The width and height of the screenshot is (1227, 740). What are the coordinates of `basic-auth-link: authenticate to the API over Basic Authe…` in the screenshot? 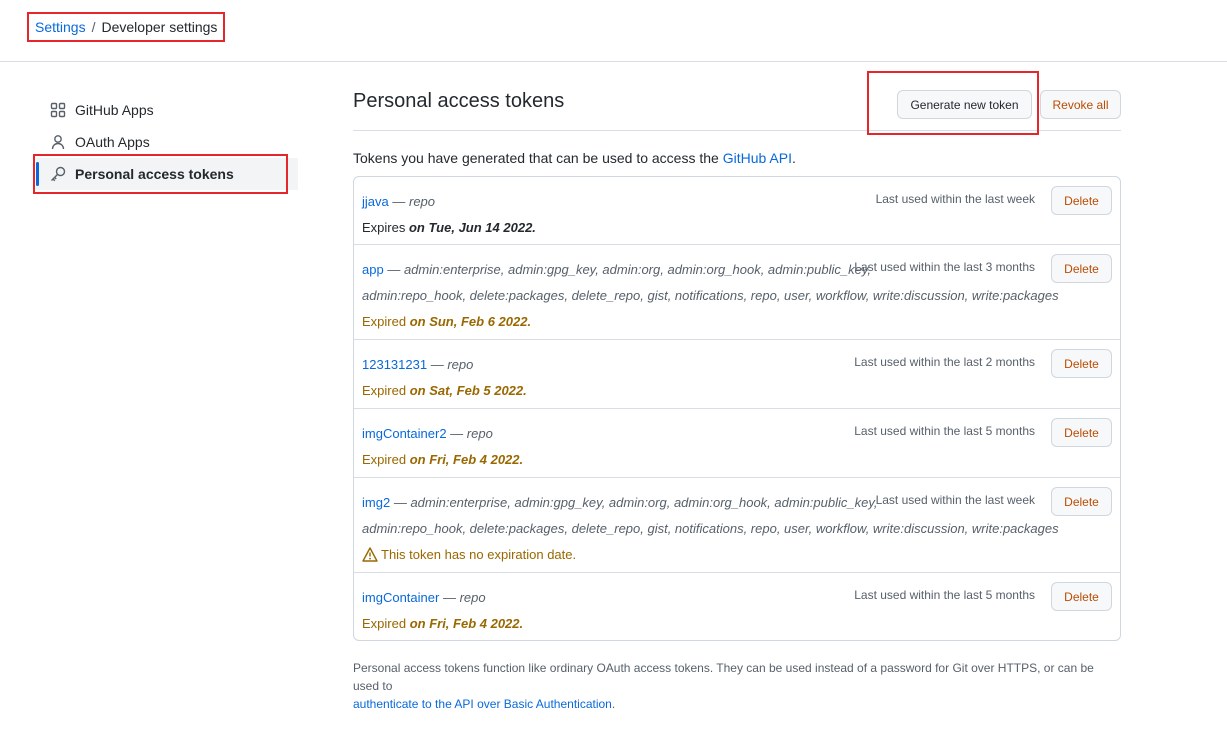 It's located at (482, 704).